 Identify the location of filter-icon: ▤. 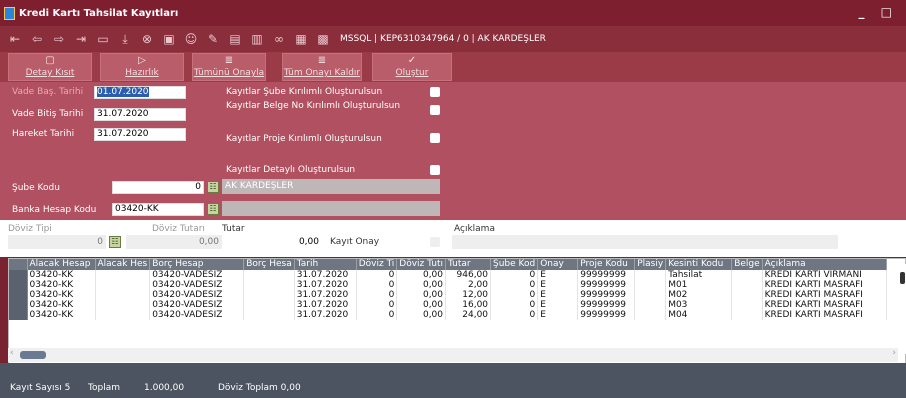
(235, 39).